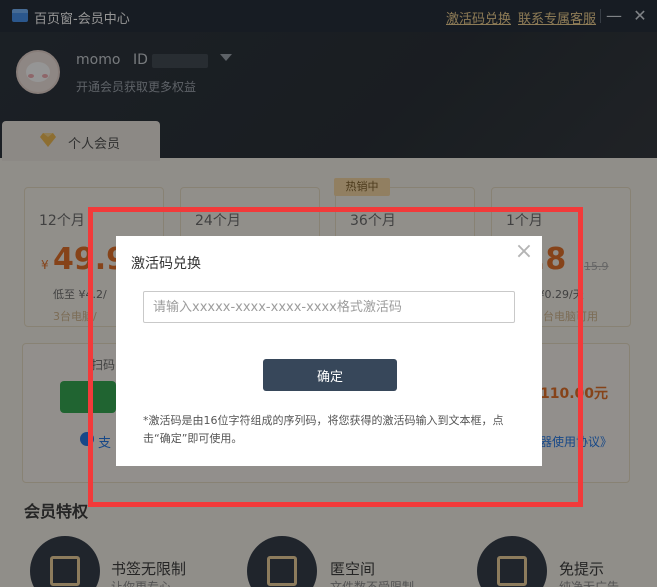 Image resolution: width=657 pixels, height=587 pixels. Describe the element at coordinates (329, 307) in the screenshot. I see `activation-code-input` at that location.